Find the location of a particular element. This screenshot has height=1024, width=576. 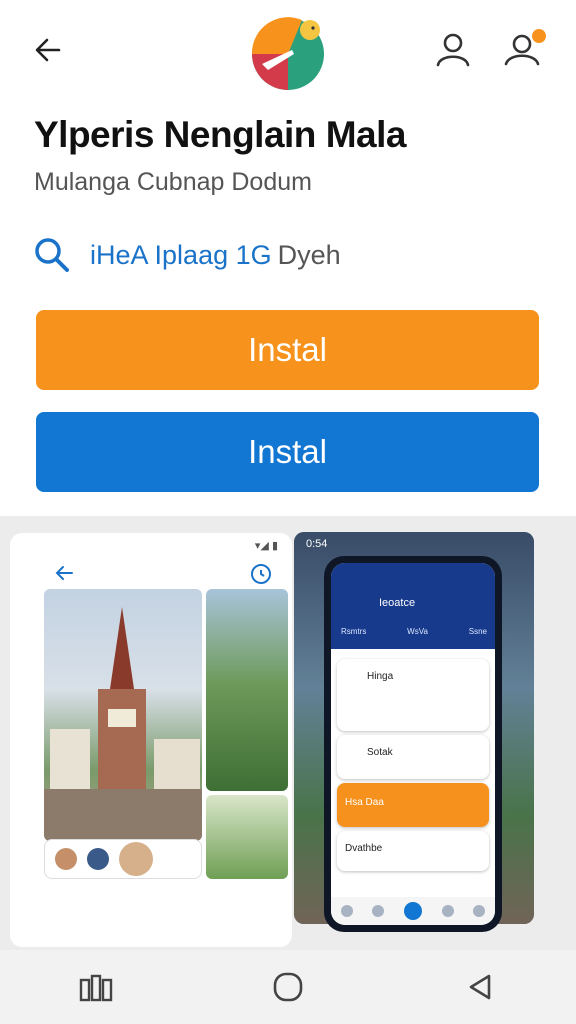

photo-tower is located at coordinates (123, 715).